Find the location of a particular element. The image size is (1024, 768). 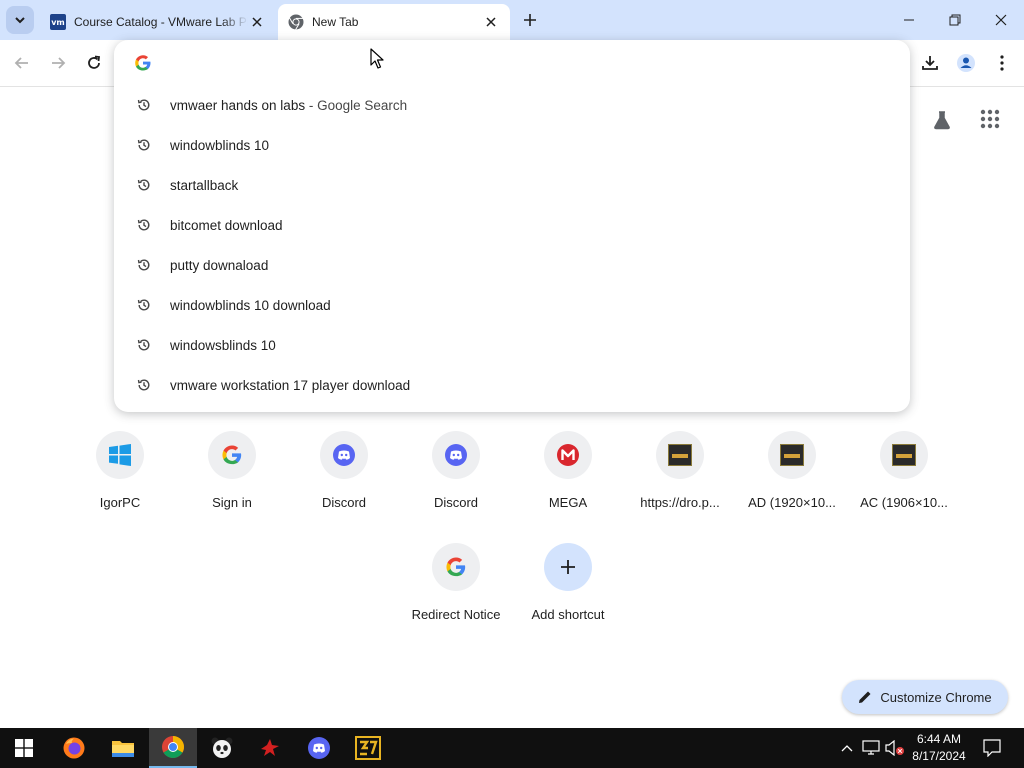

suggestion-text: windowblinds 10 is located at coordinates (220, 145).